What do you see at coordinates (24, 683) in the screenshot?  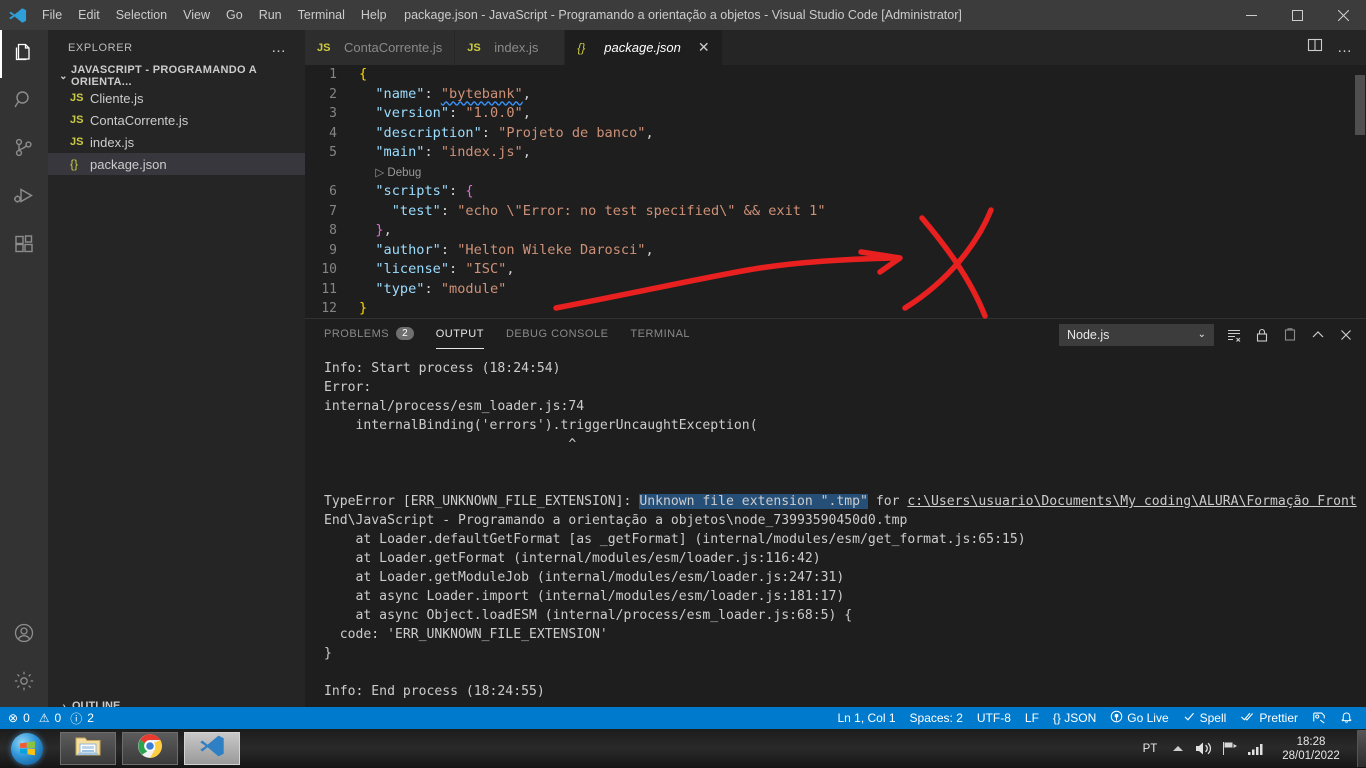 I see `activity-settings` at bounding box center [24, 683].